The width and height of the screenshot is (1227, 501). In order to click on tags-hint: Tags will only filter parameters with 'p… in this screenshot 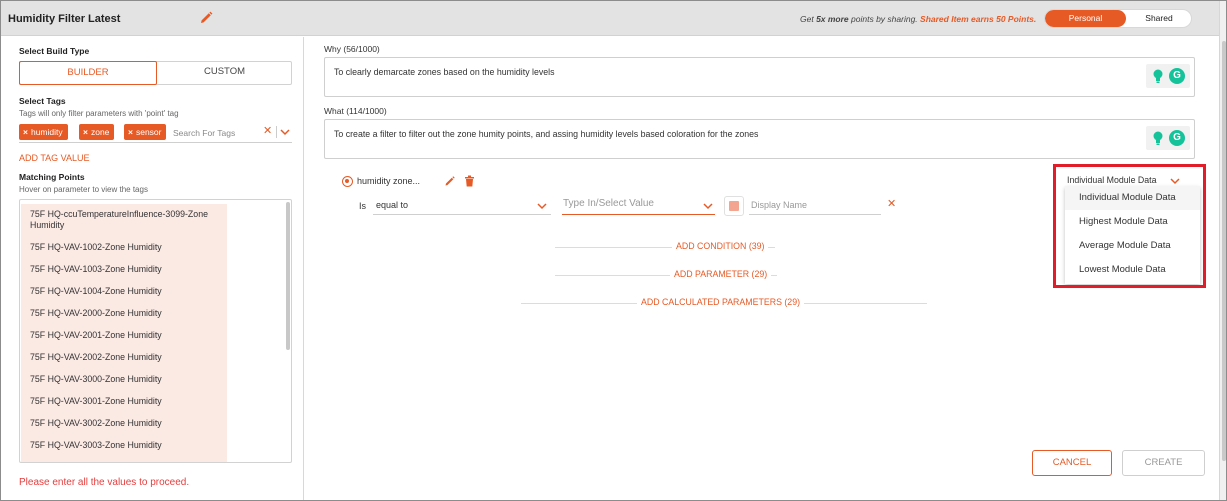, I will do `click(99, 113)`.